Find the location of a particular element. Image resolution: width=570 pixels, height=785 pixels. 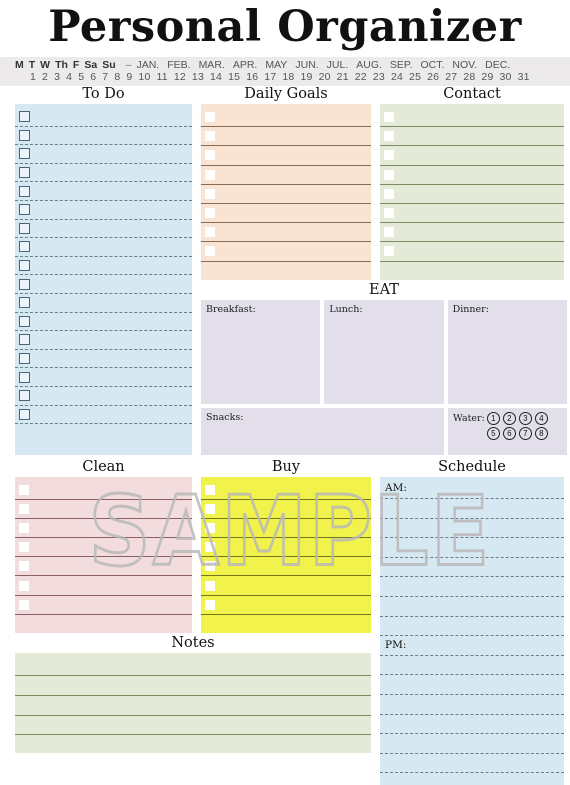

calendar-date-8: 8 is located at coordinates (120, 77).